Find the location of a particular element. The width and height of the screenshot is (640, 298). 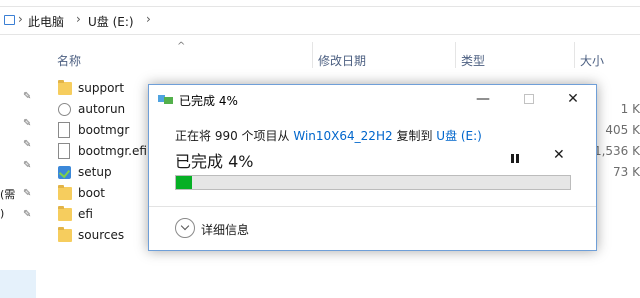

cancel-copy-button: ✕ is located at coordinates (559, 155).